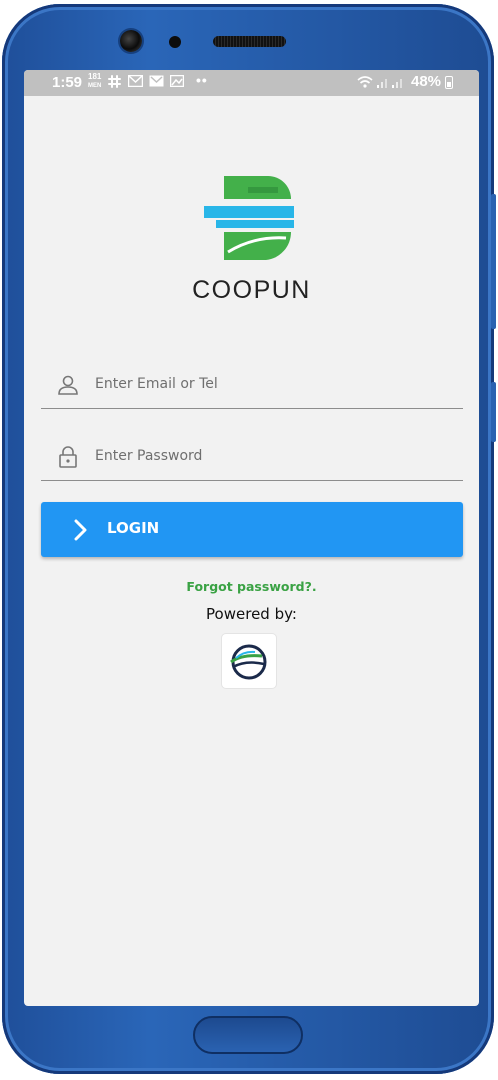  What do you see at coordinates (270, 456) in the screenshot?
I see `password-input` at bounding box center [270, 456].